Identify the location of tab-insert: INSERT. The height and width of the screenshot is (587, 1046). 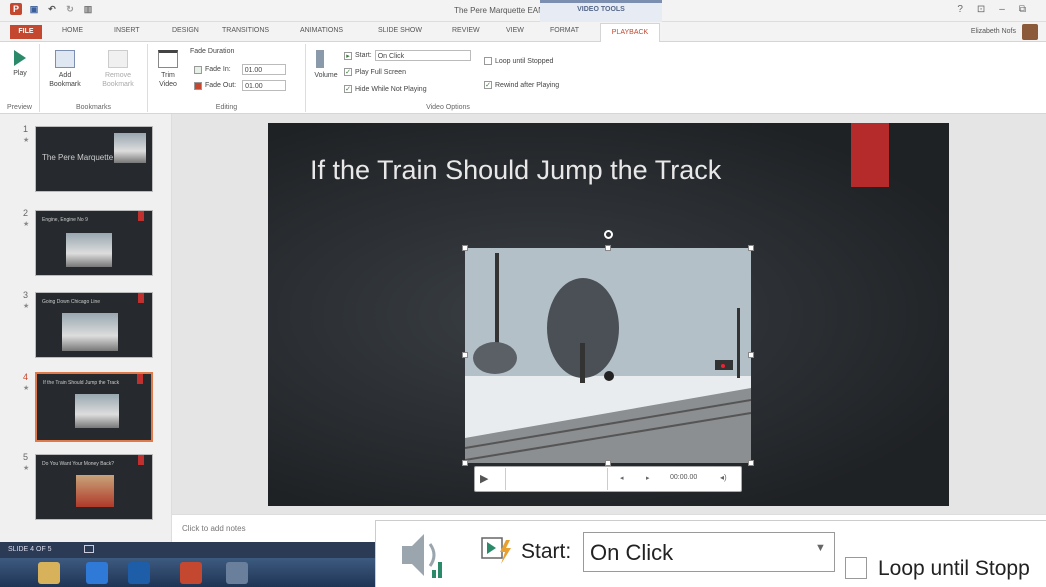
(127, 30).